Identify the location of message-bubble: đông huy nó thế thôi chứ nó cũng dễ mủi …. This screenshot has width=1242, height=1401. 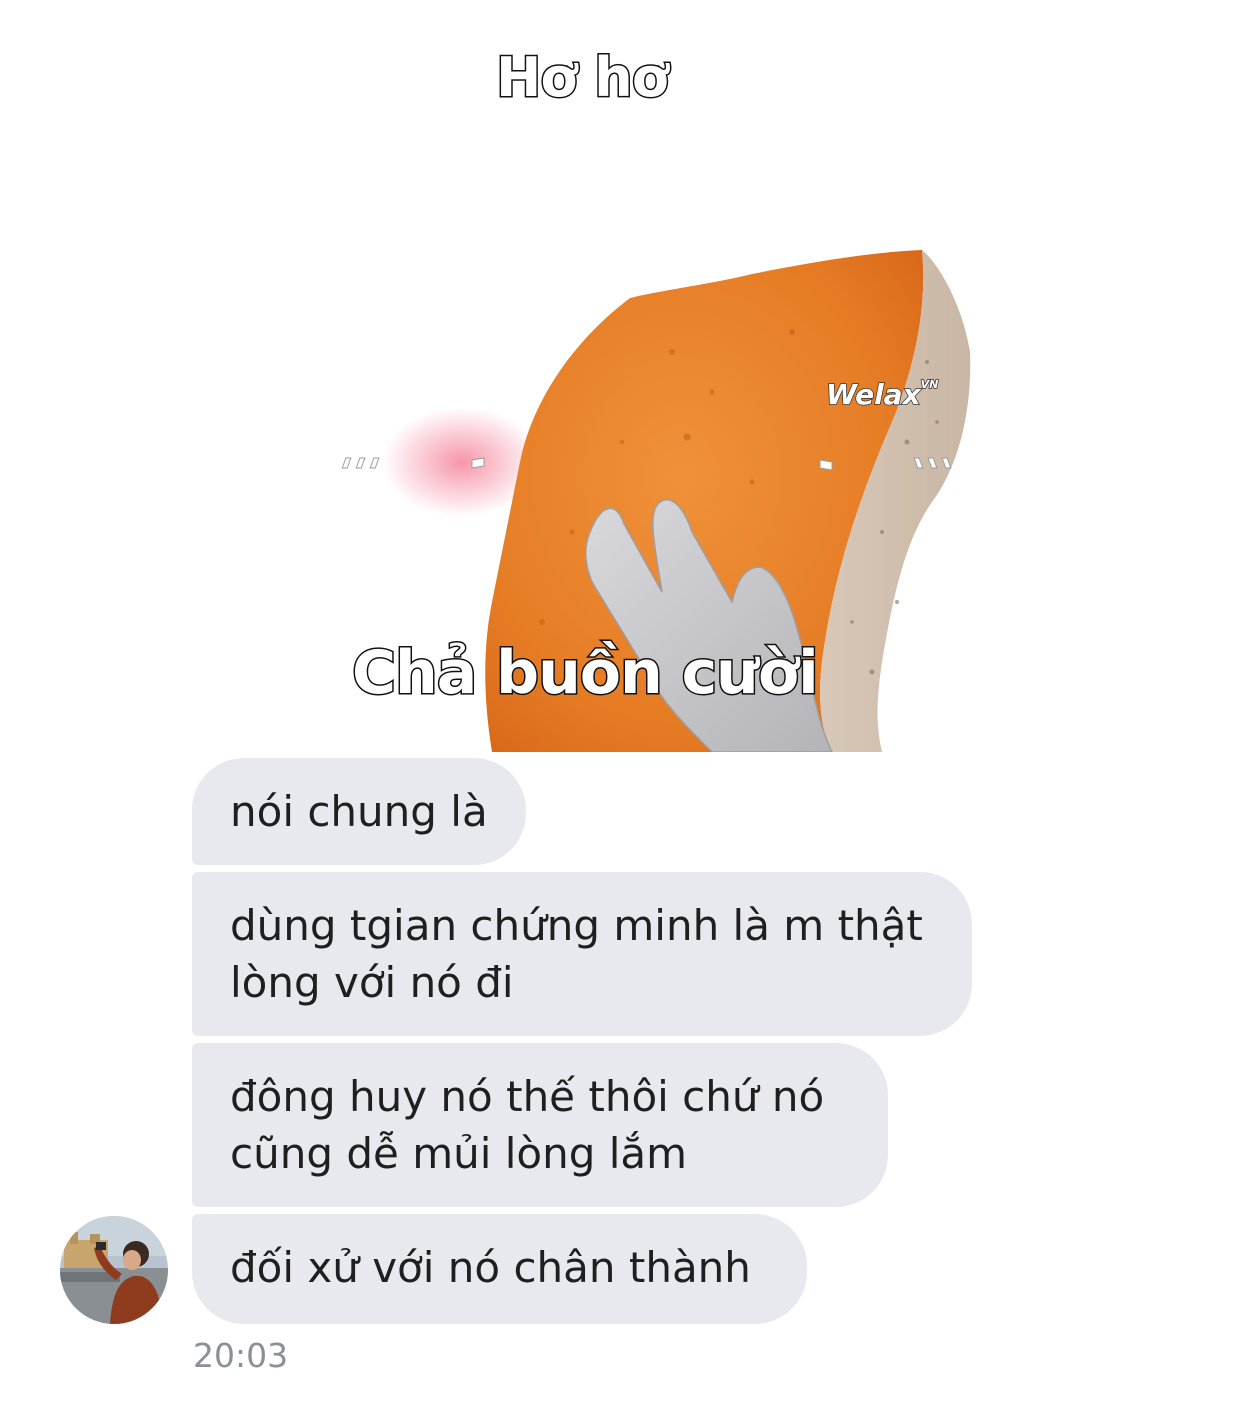
(540, 1125).